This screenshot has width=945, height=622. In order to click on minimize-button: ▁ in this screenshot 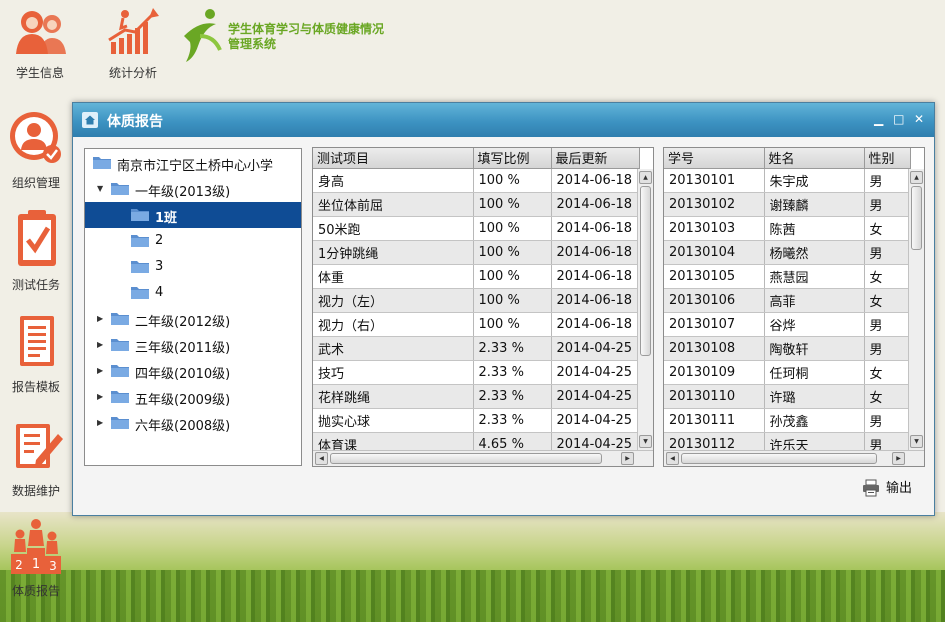, I will do `click(879, 119)`.